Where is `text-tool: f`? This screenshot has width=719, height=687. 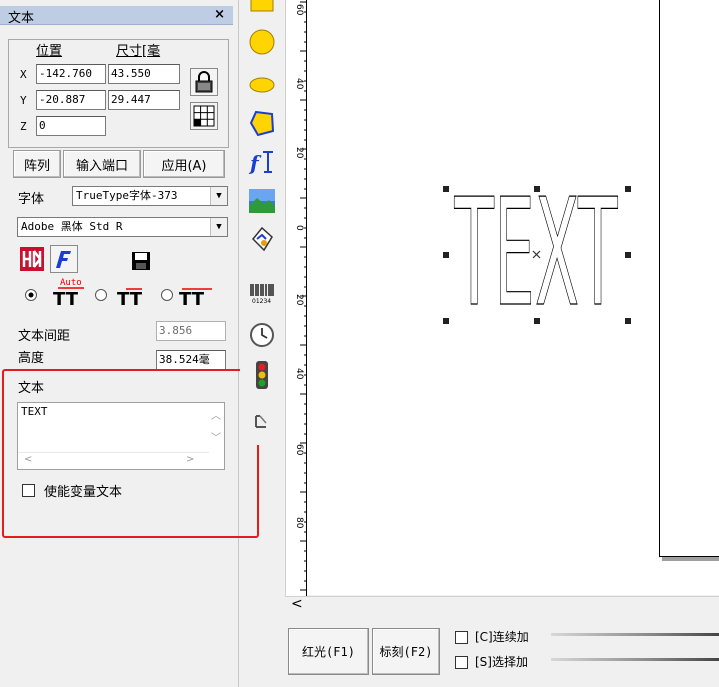 text-tool: f is located at coordinates (262, 162).